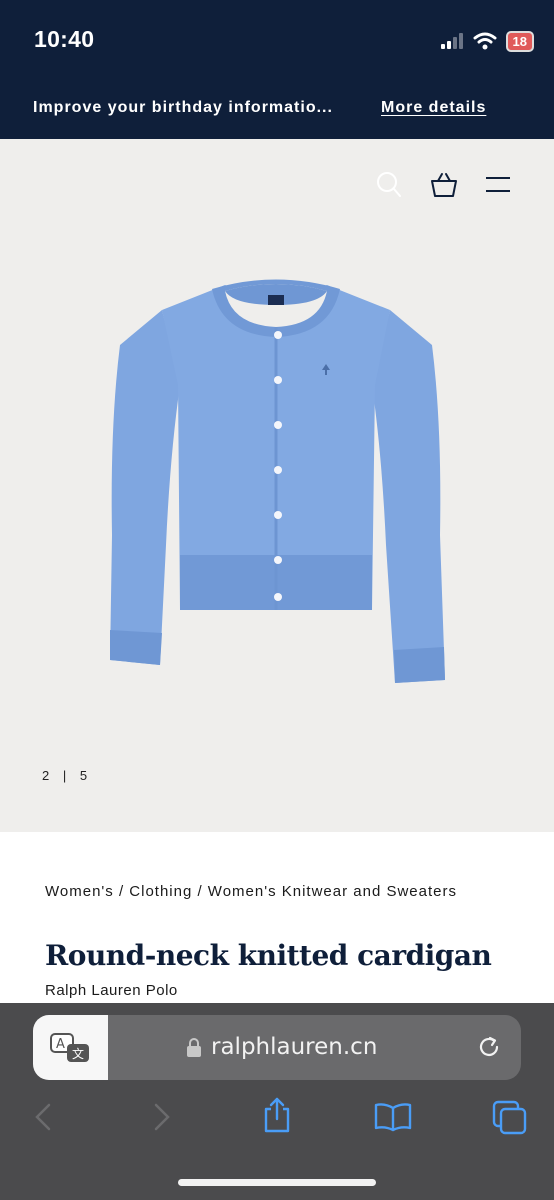  I want to click on image-current: 2, so click(46, 775).